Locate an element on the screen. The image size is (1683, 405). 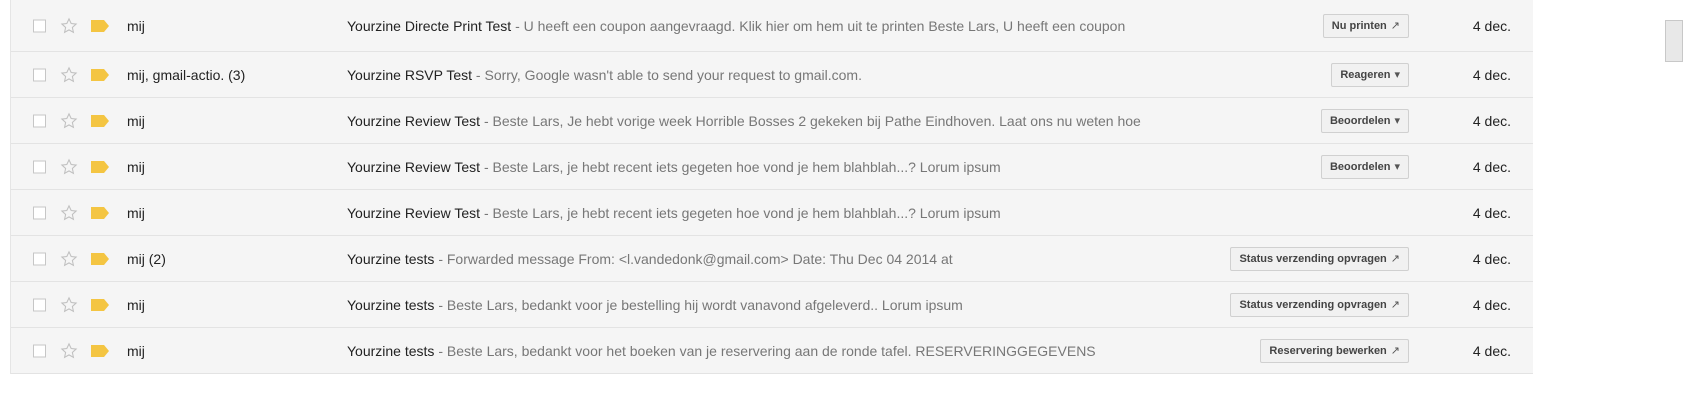
sender: mij, gmail-actio. (3) is located at coordinates (186, 75).